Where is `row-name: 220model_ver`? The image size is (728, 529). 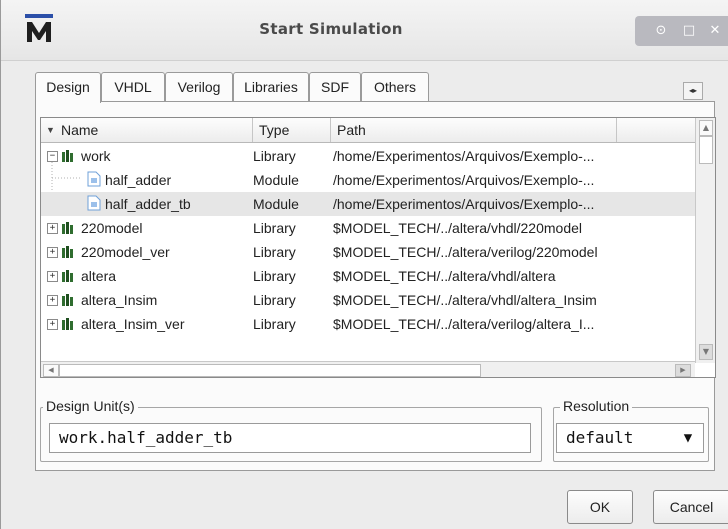 row-name: 220model_ver is located at coordinates (125, 252).